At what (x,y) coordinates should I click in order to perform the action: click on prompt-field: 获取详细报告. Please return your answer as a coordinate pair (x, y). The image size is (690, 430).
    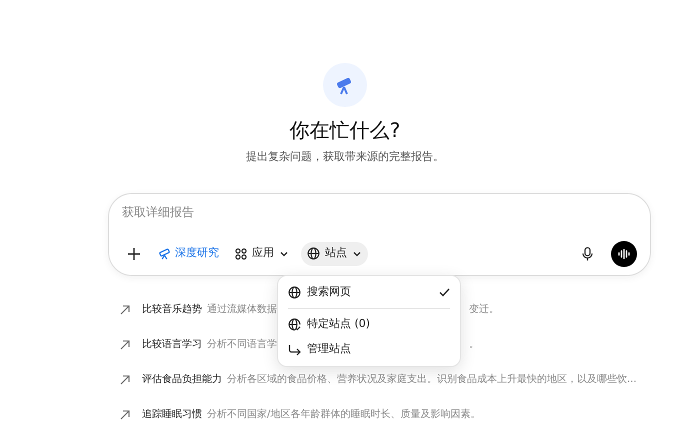
    Looking at the image, I should click on (379, 211).